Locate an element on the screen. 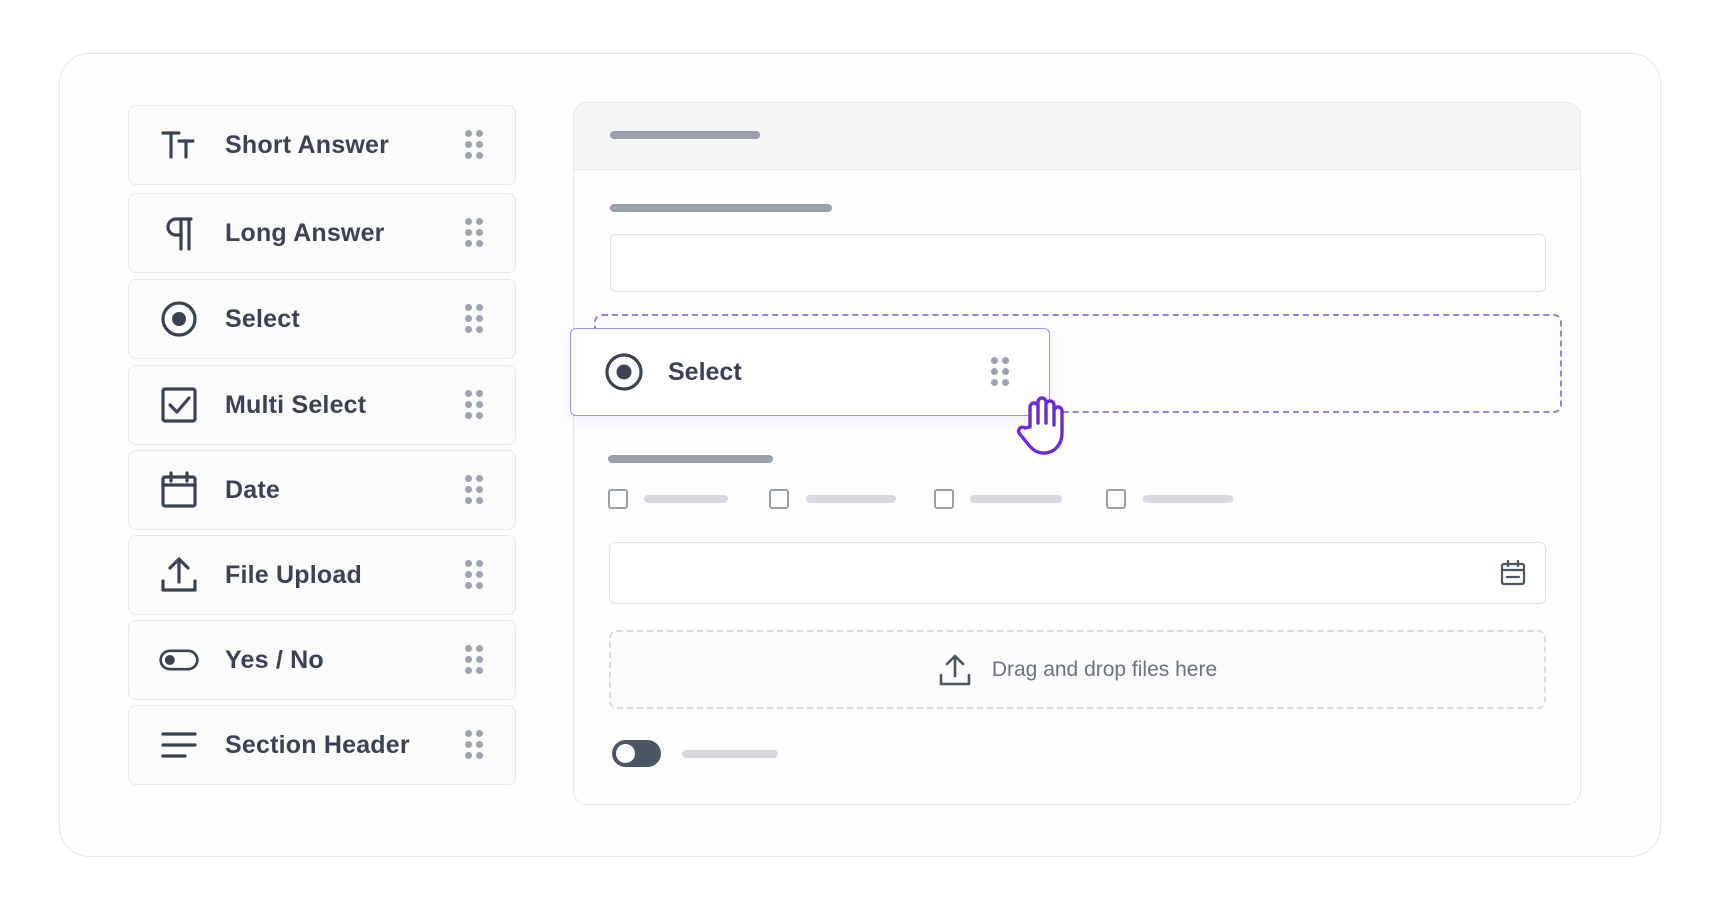 The width and height of the screenshot is (1719, 915). field-item-label: Multi Select is located at coordinates (296, 404).